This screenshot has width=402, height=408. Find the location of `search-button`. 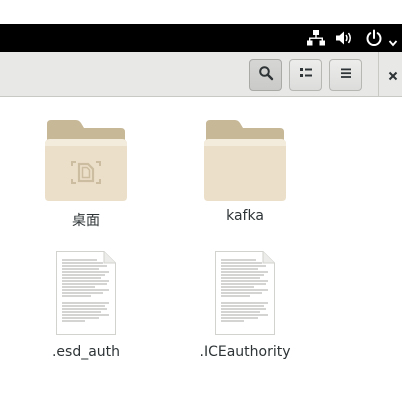

search-button is located at coordinates (265, 75).